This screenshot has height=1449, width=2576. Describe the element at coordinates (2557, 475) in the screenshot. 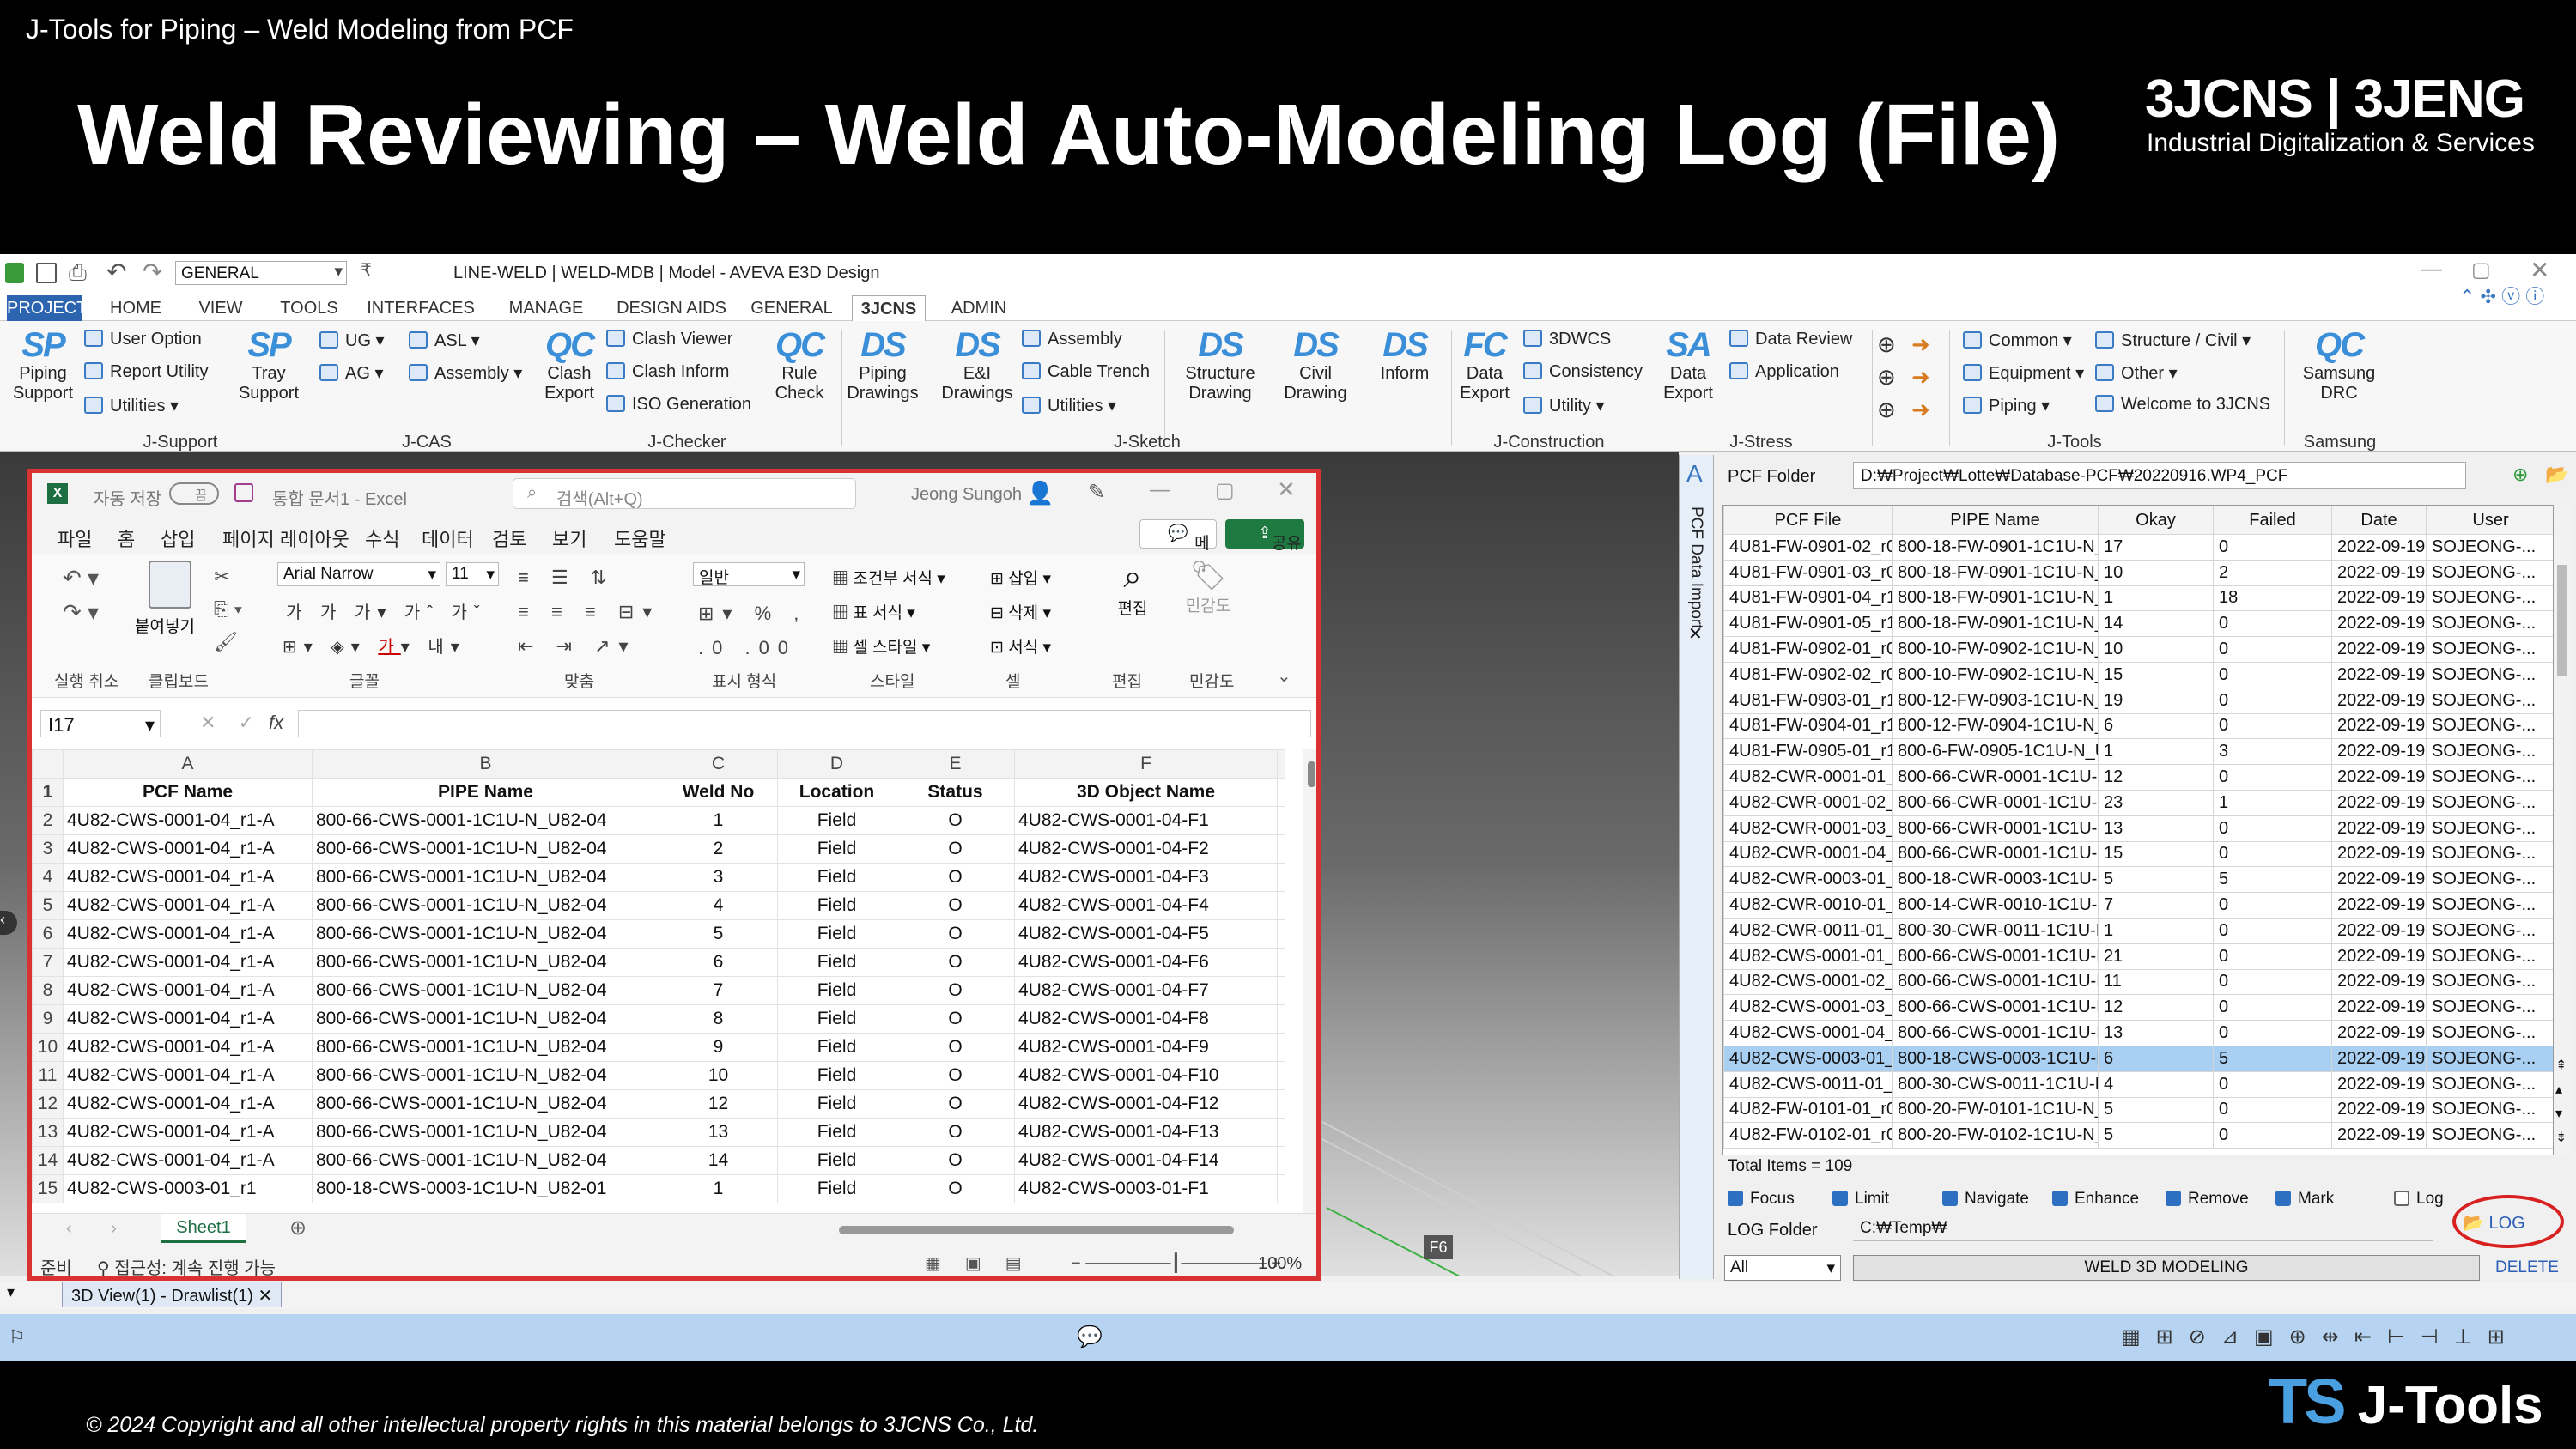

I see `open-folder-icon: 📂` at that location.